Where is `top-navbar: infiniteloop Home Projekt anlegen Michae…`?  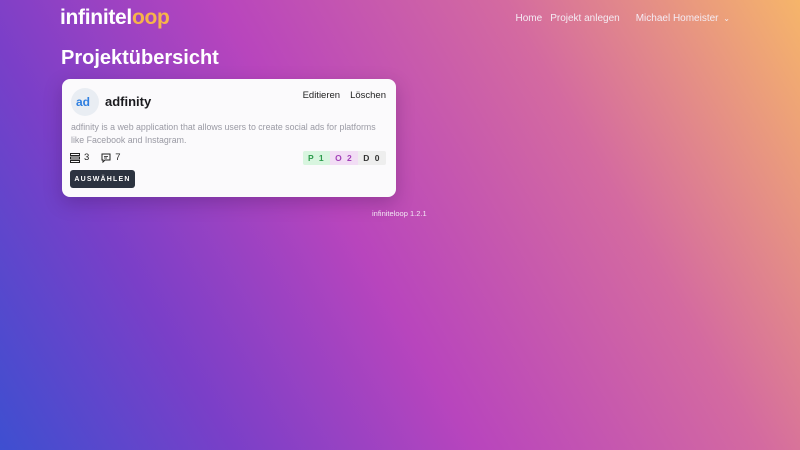 top-navbar: infiniteloop Home Projekt anlegen Michae… is located at coordinates (400, 20).